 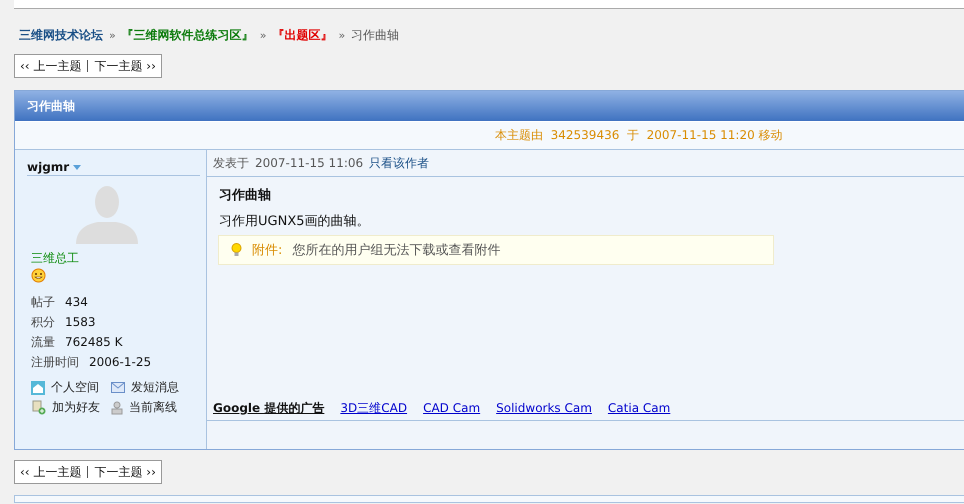 What do you see at coordinates (151, 407) in the screenshot?
I see `user-action-link: 当前离线` at bounding box center [151, 407].